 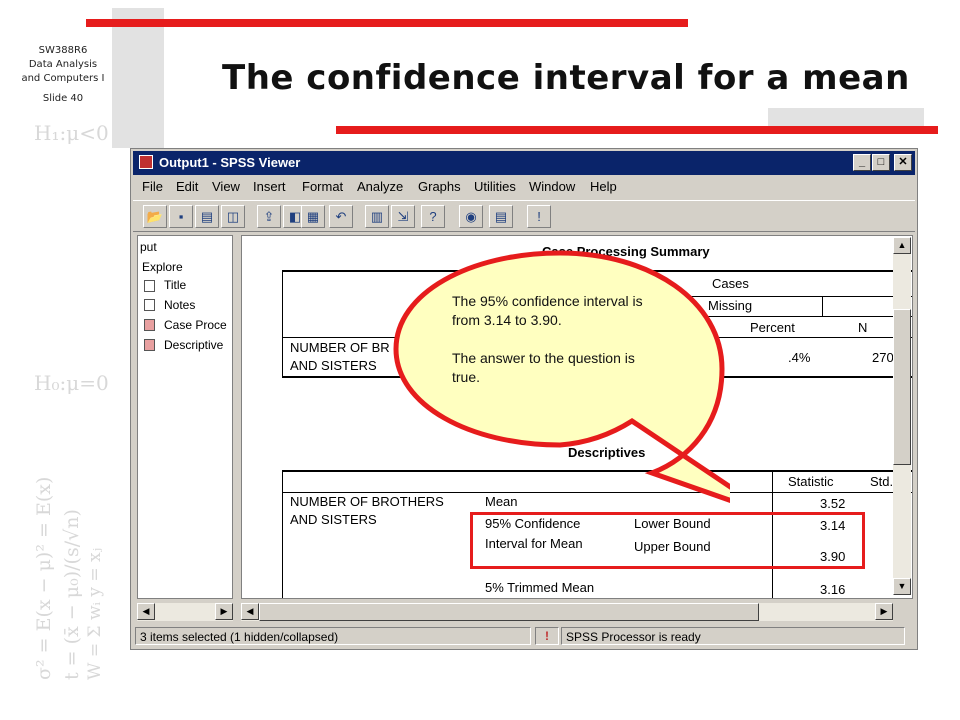 What do you see at coordinates (882, 481) in the screenshot?
I see `header-std-error: Std.` at bounding box center [882, 481].